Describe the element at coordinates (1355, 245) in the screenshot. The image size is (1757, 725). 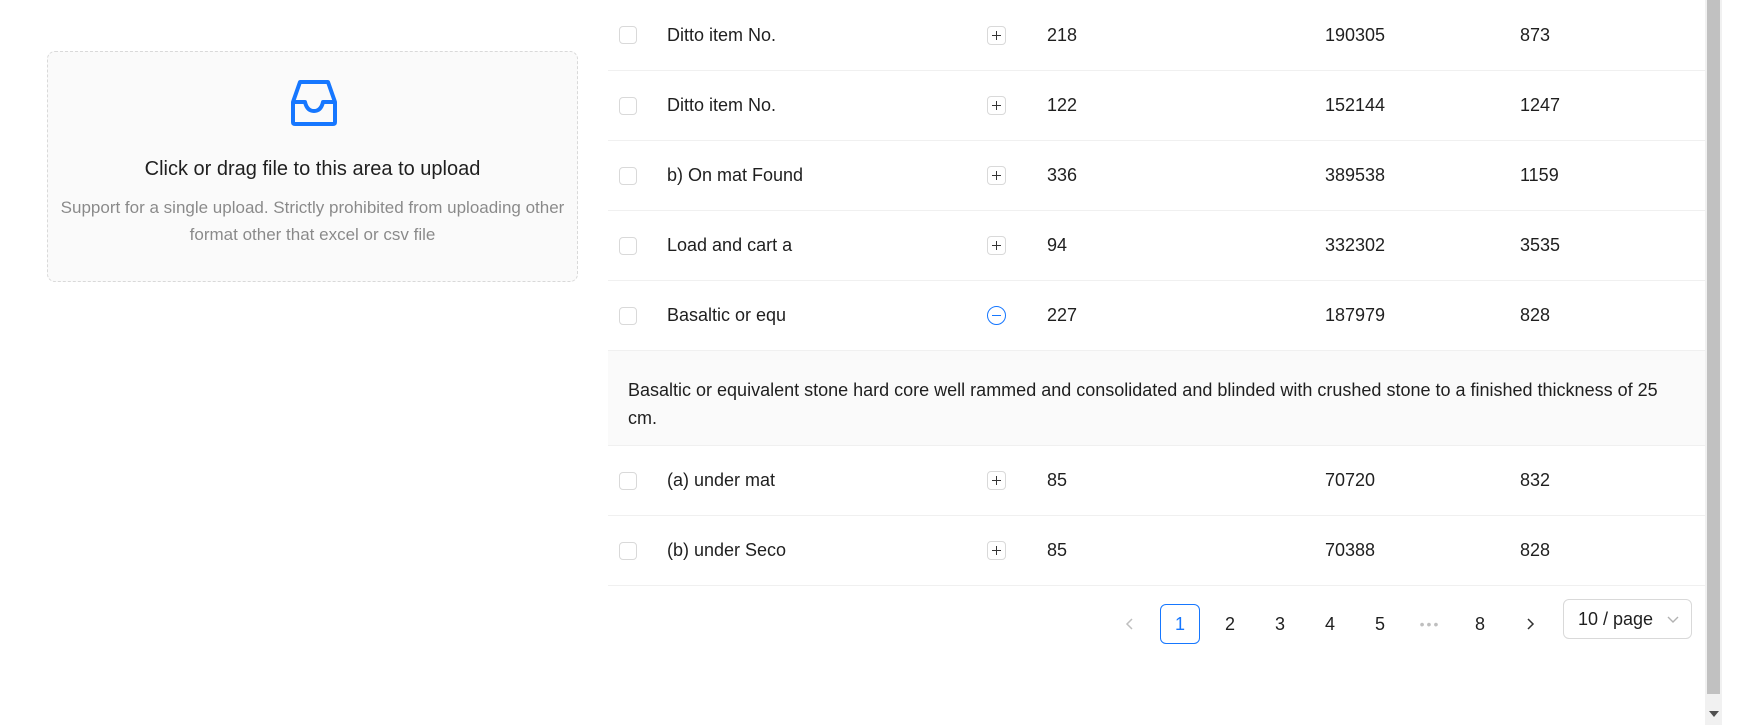
I see `row-value-b: 332302` at that location.